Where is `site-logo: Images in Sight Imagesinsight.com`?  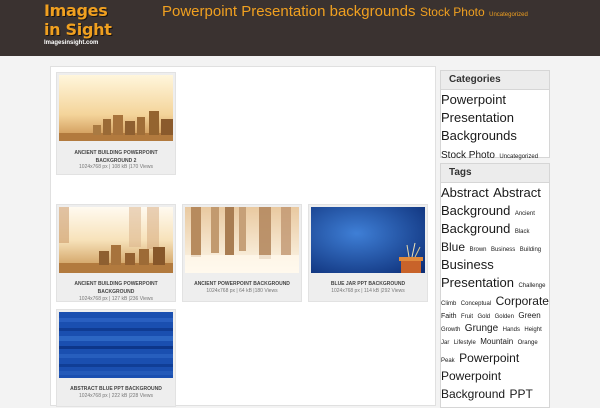
site-logo: Images in Sight Imagesinsight.com is located at coordinates (80, 27).